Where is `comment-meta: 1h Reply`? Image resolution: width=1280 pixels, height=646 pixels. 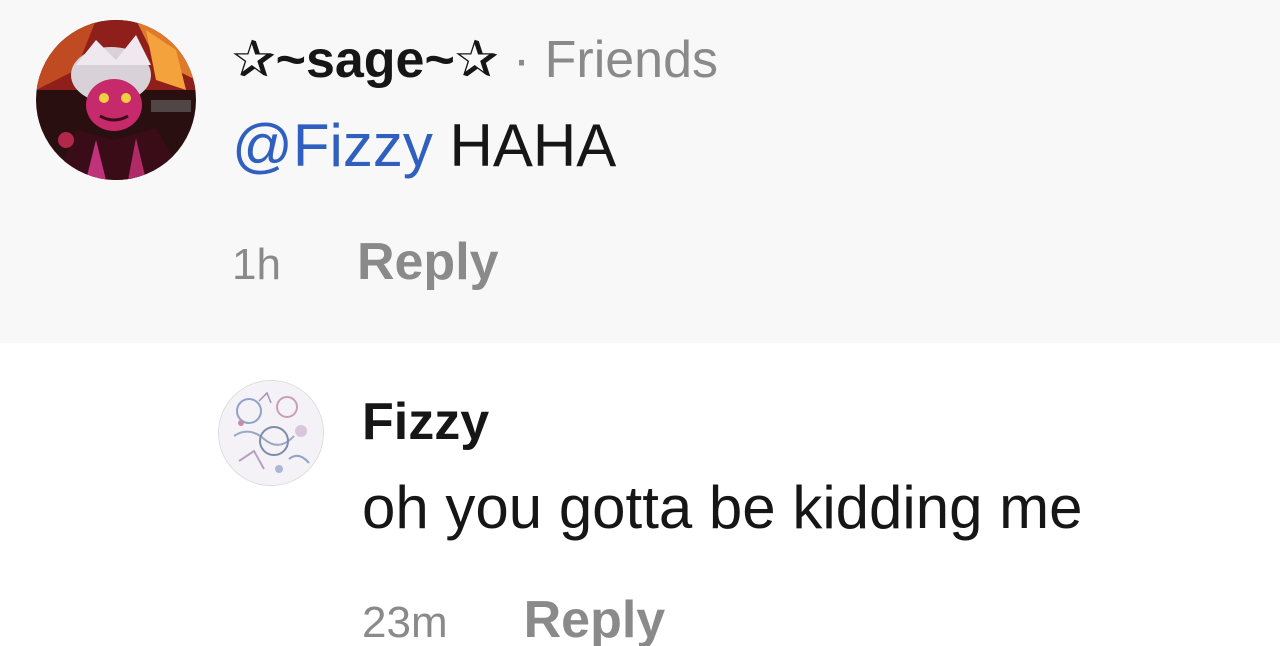 comment-meta: 1h Reply is located at coordinates (365, 262).